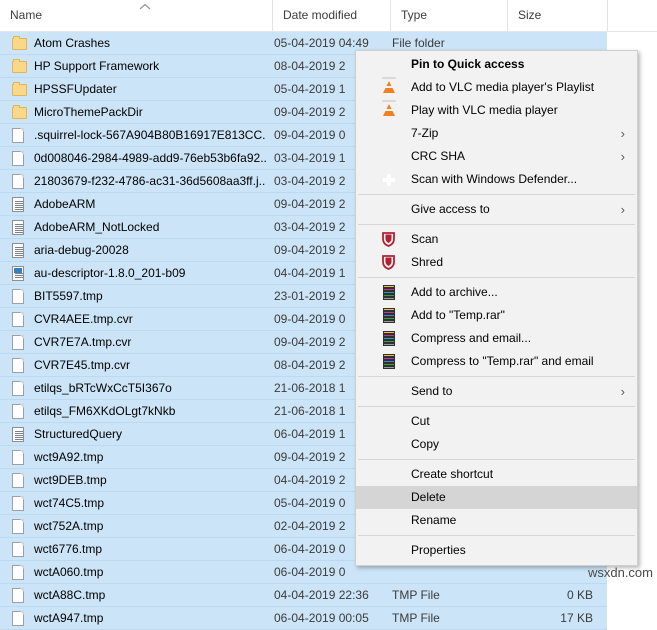 The width and height of the screenshot is (657, 630). What do you see at coordinates (136, 15) in the screenshot?
I see `column-header-name: Name` at bounding box center [136, 15].